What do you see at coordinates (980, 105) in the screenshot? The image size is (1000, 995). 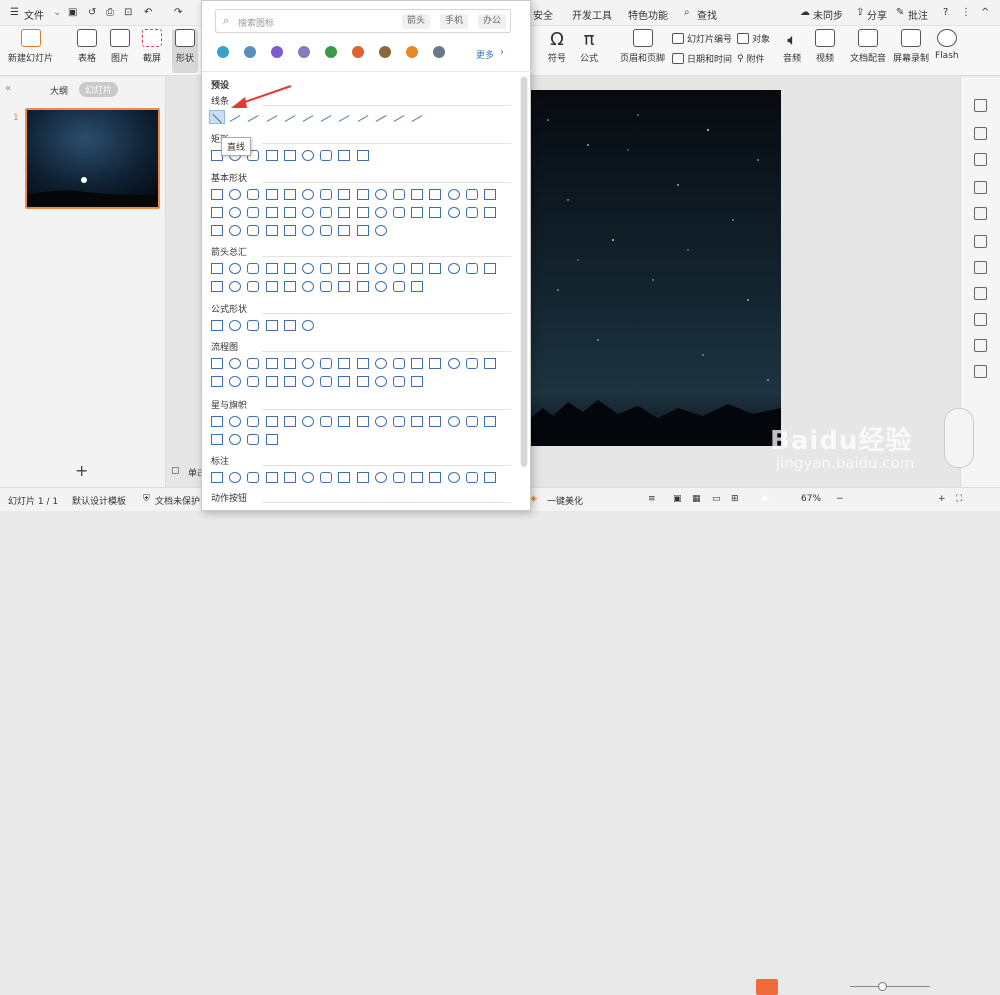 I see `cursor-icon` at bounding box center [980, 105].